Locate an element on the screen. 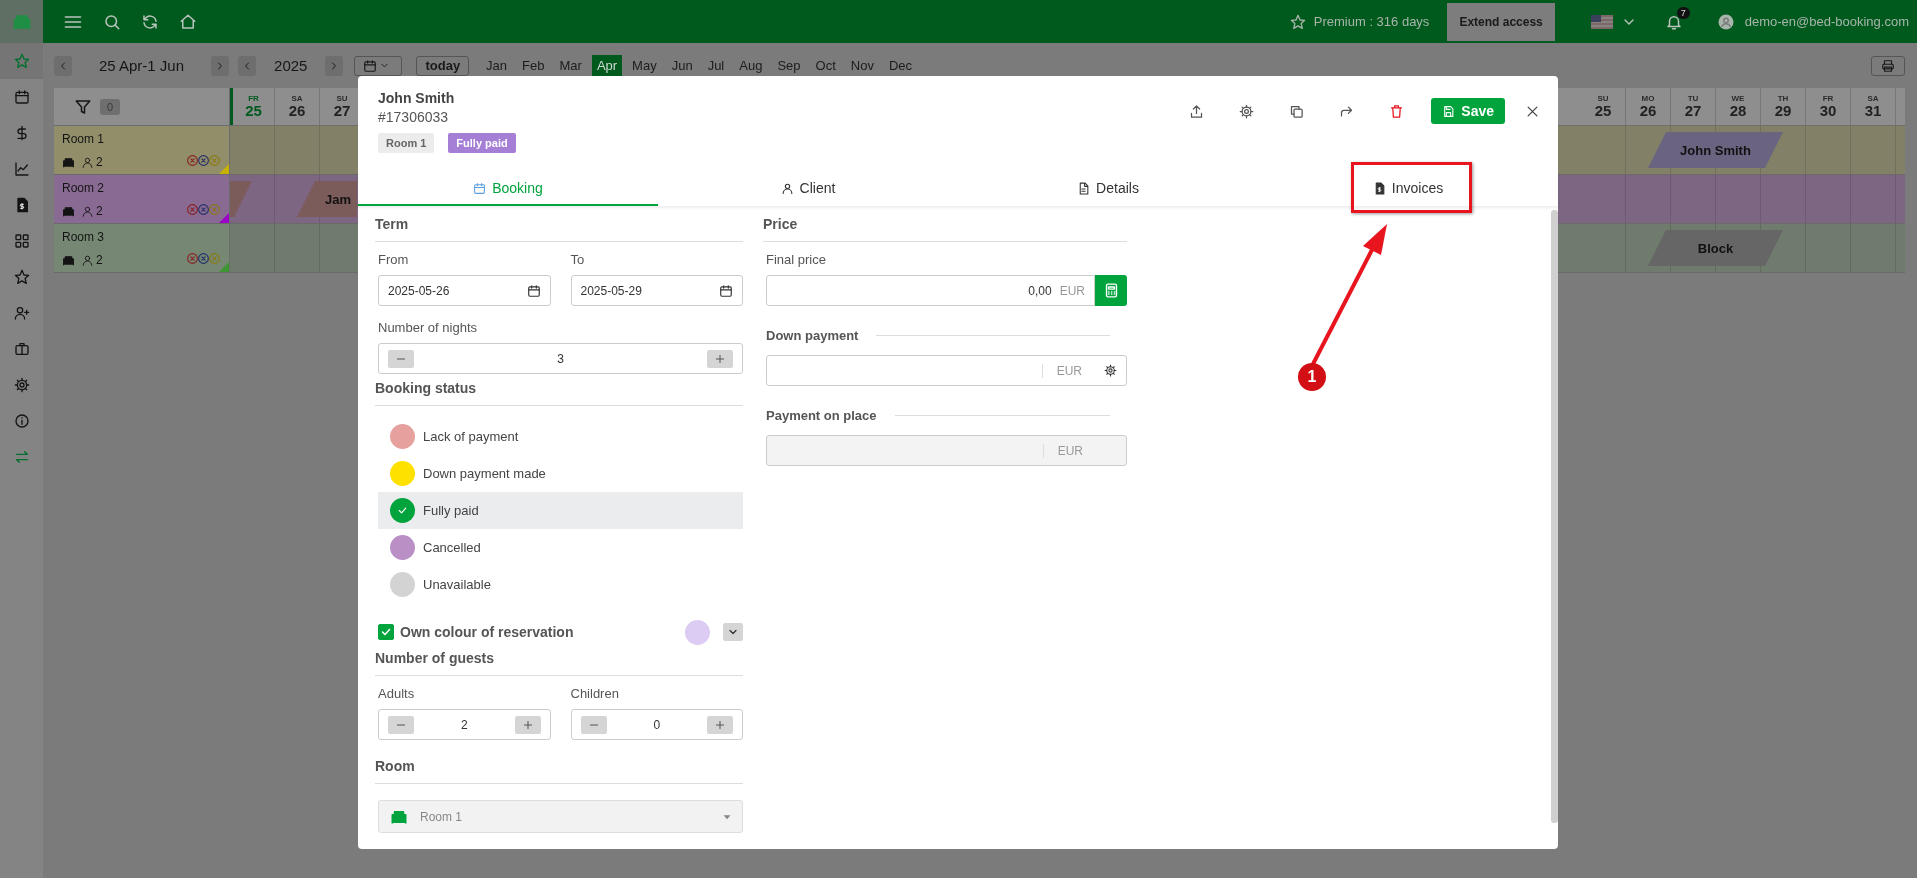 The image size is (1917, 878). field-label: Adults is located at coordinates (397, 693).